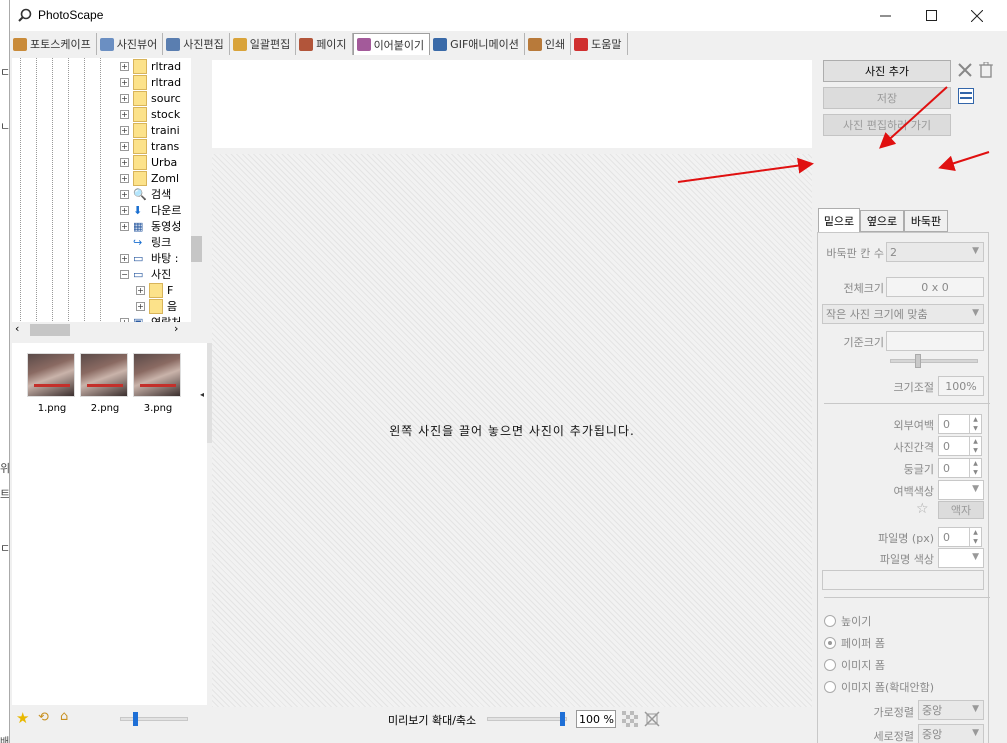  I want to click on tree-node: − ▭ 사진, so click(145, 274).